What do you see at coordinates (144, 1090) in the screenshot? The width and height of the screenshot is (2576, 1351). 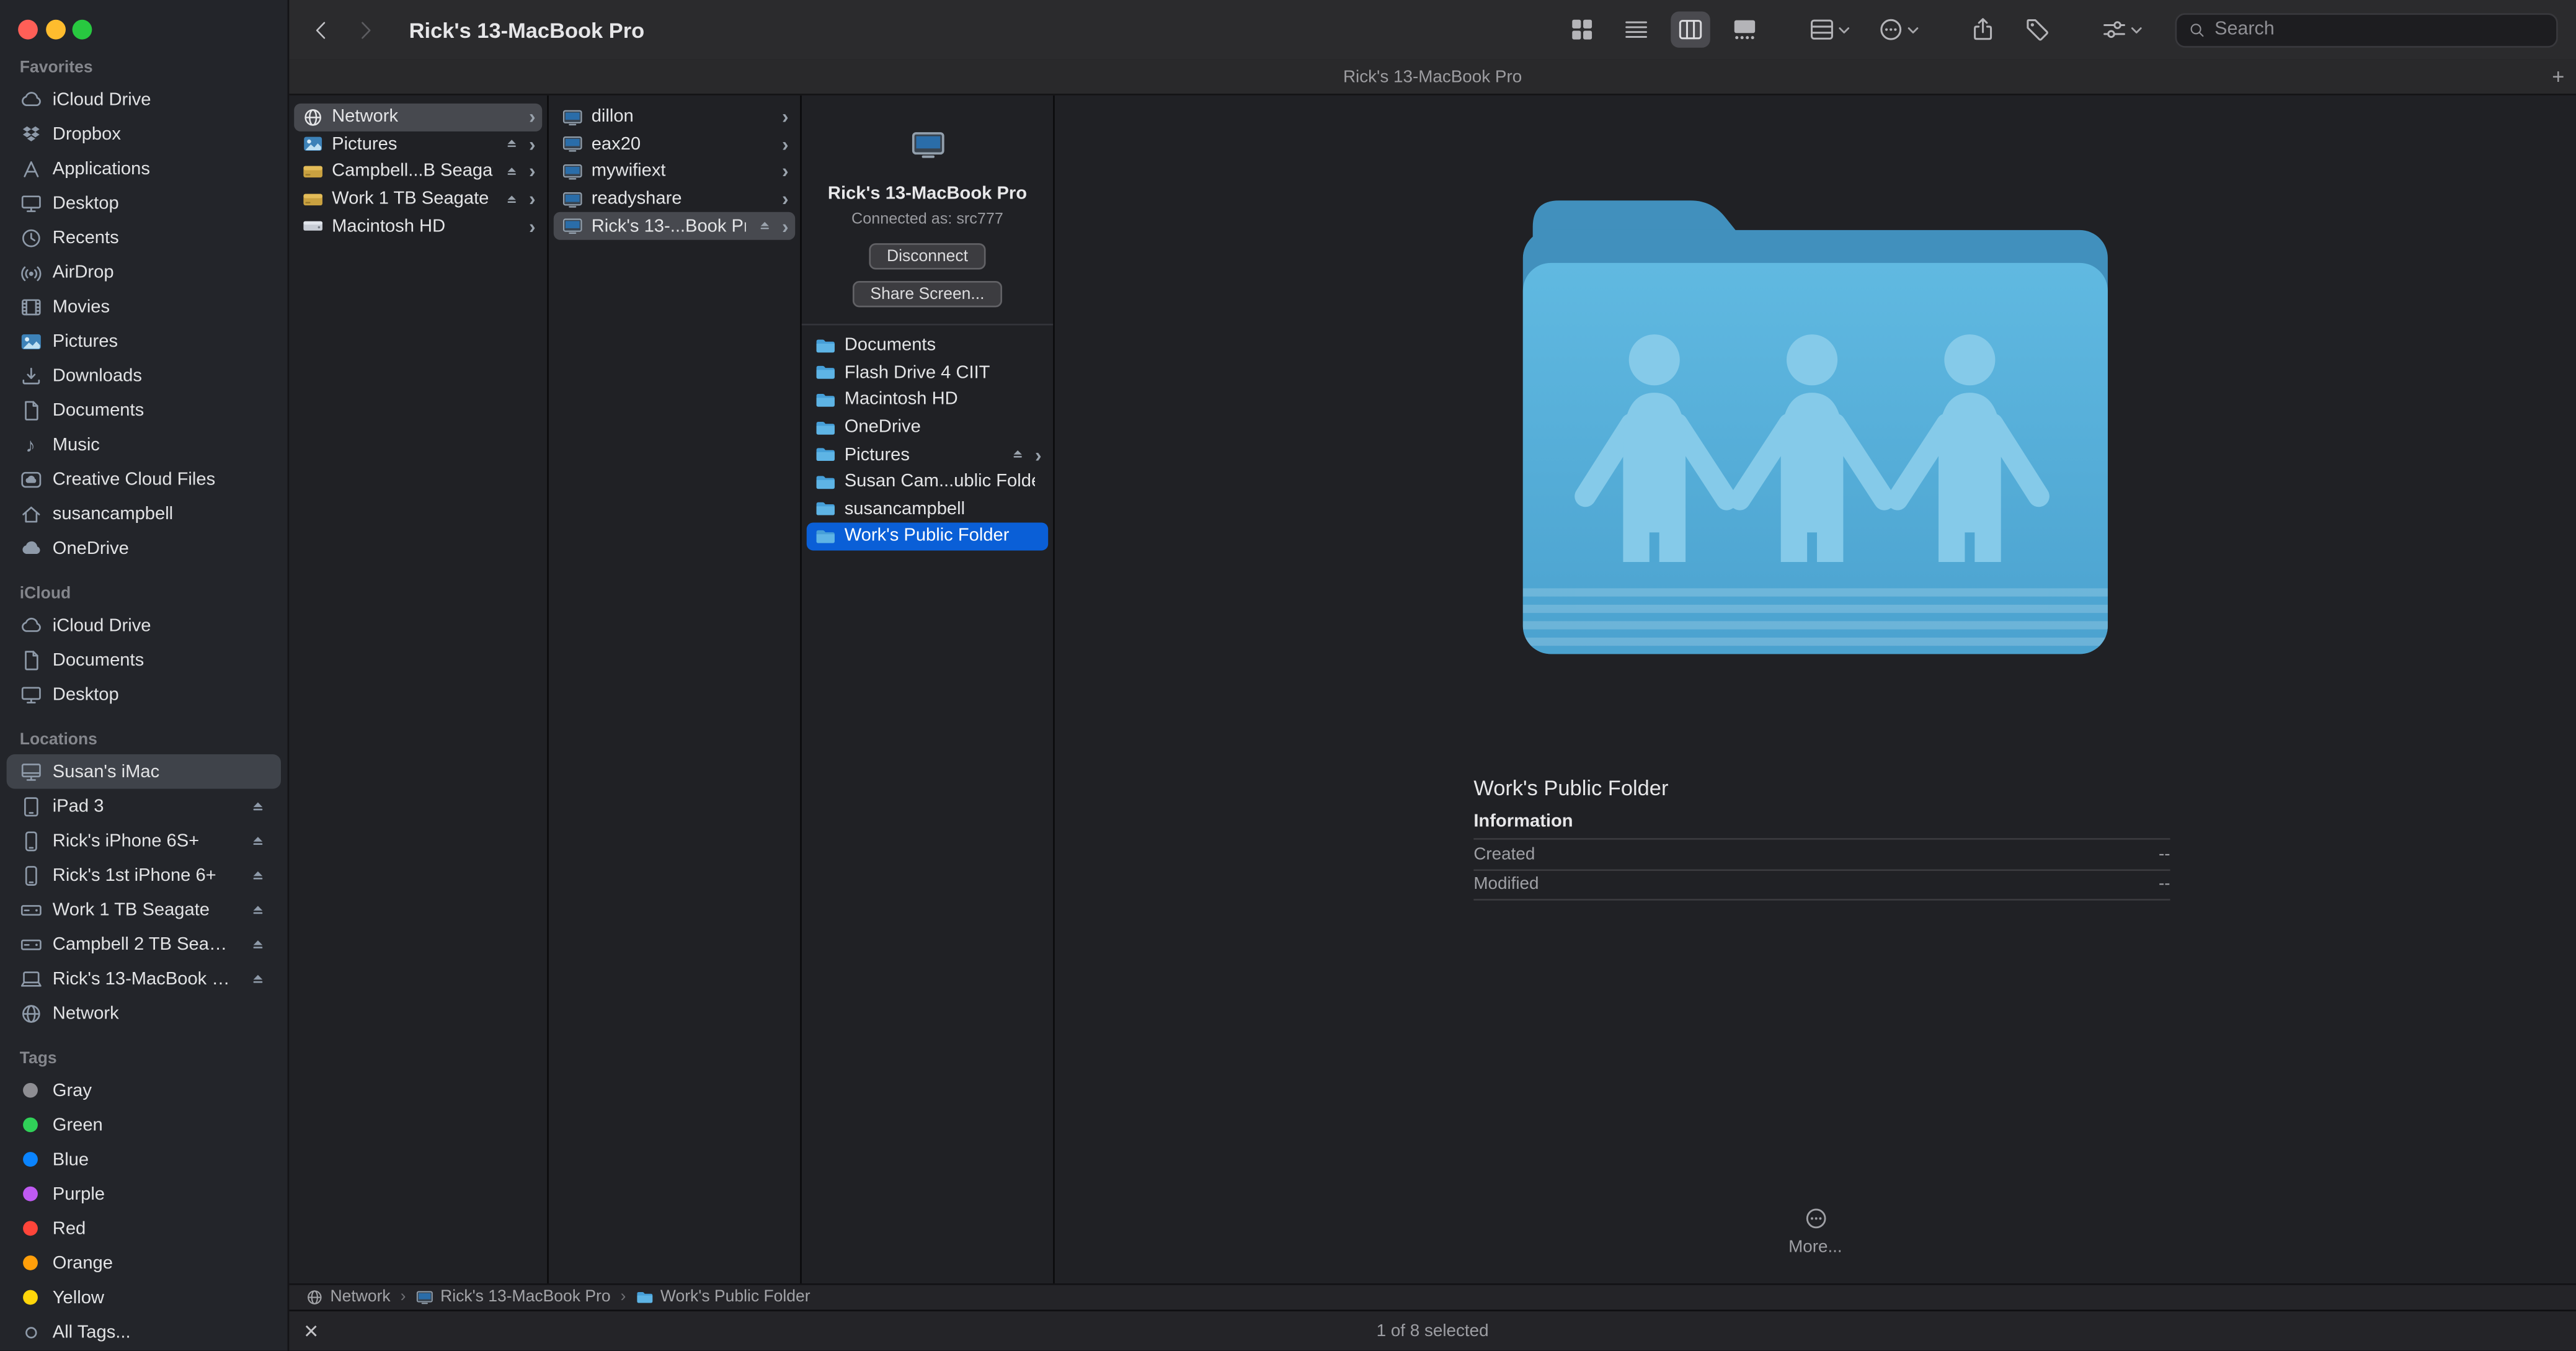 I see `sidebar-item-gray: Gray` at bounding box center [144, 1090].